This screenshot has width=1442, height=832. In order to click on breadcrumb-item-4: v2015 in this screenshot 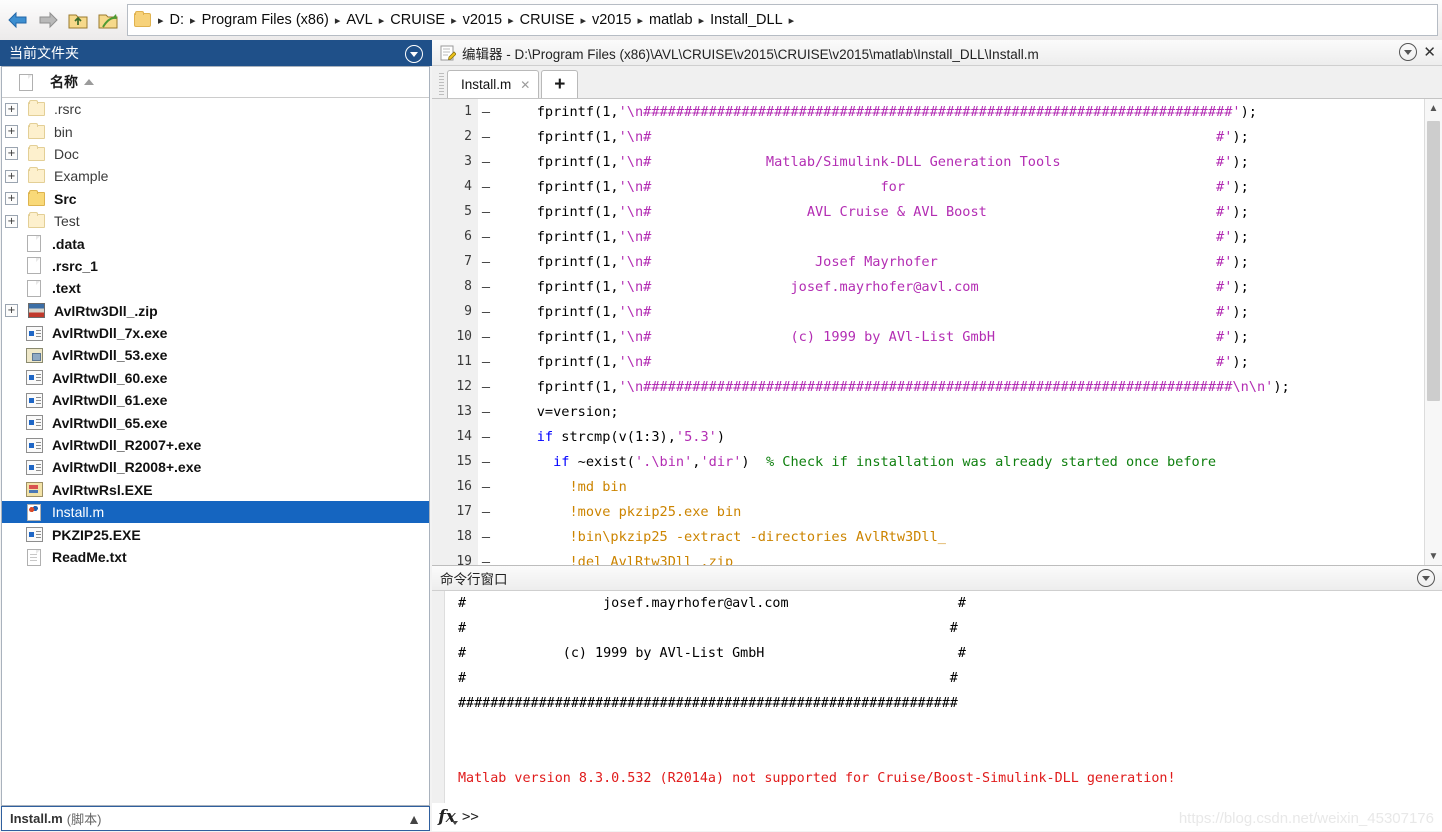, I will do `click(483, 20)`.